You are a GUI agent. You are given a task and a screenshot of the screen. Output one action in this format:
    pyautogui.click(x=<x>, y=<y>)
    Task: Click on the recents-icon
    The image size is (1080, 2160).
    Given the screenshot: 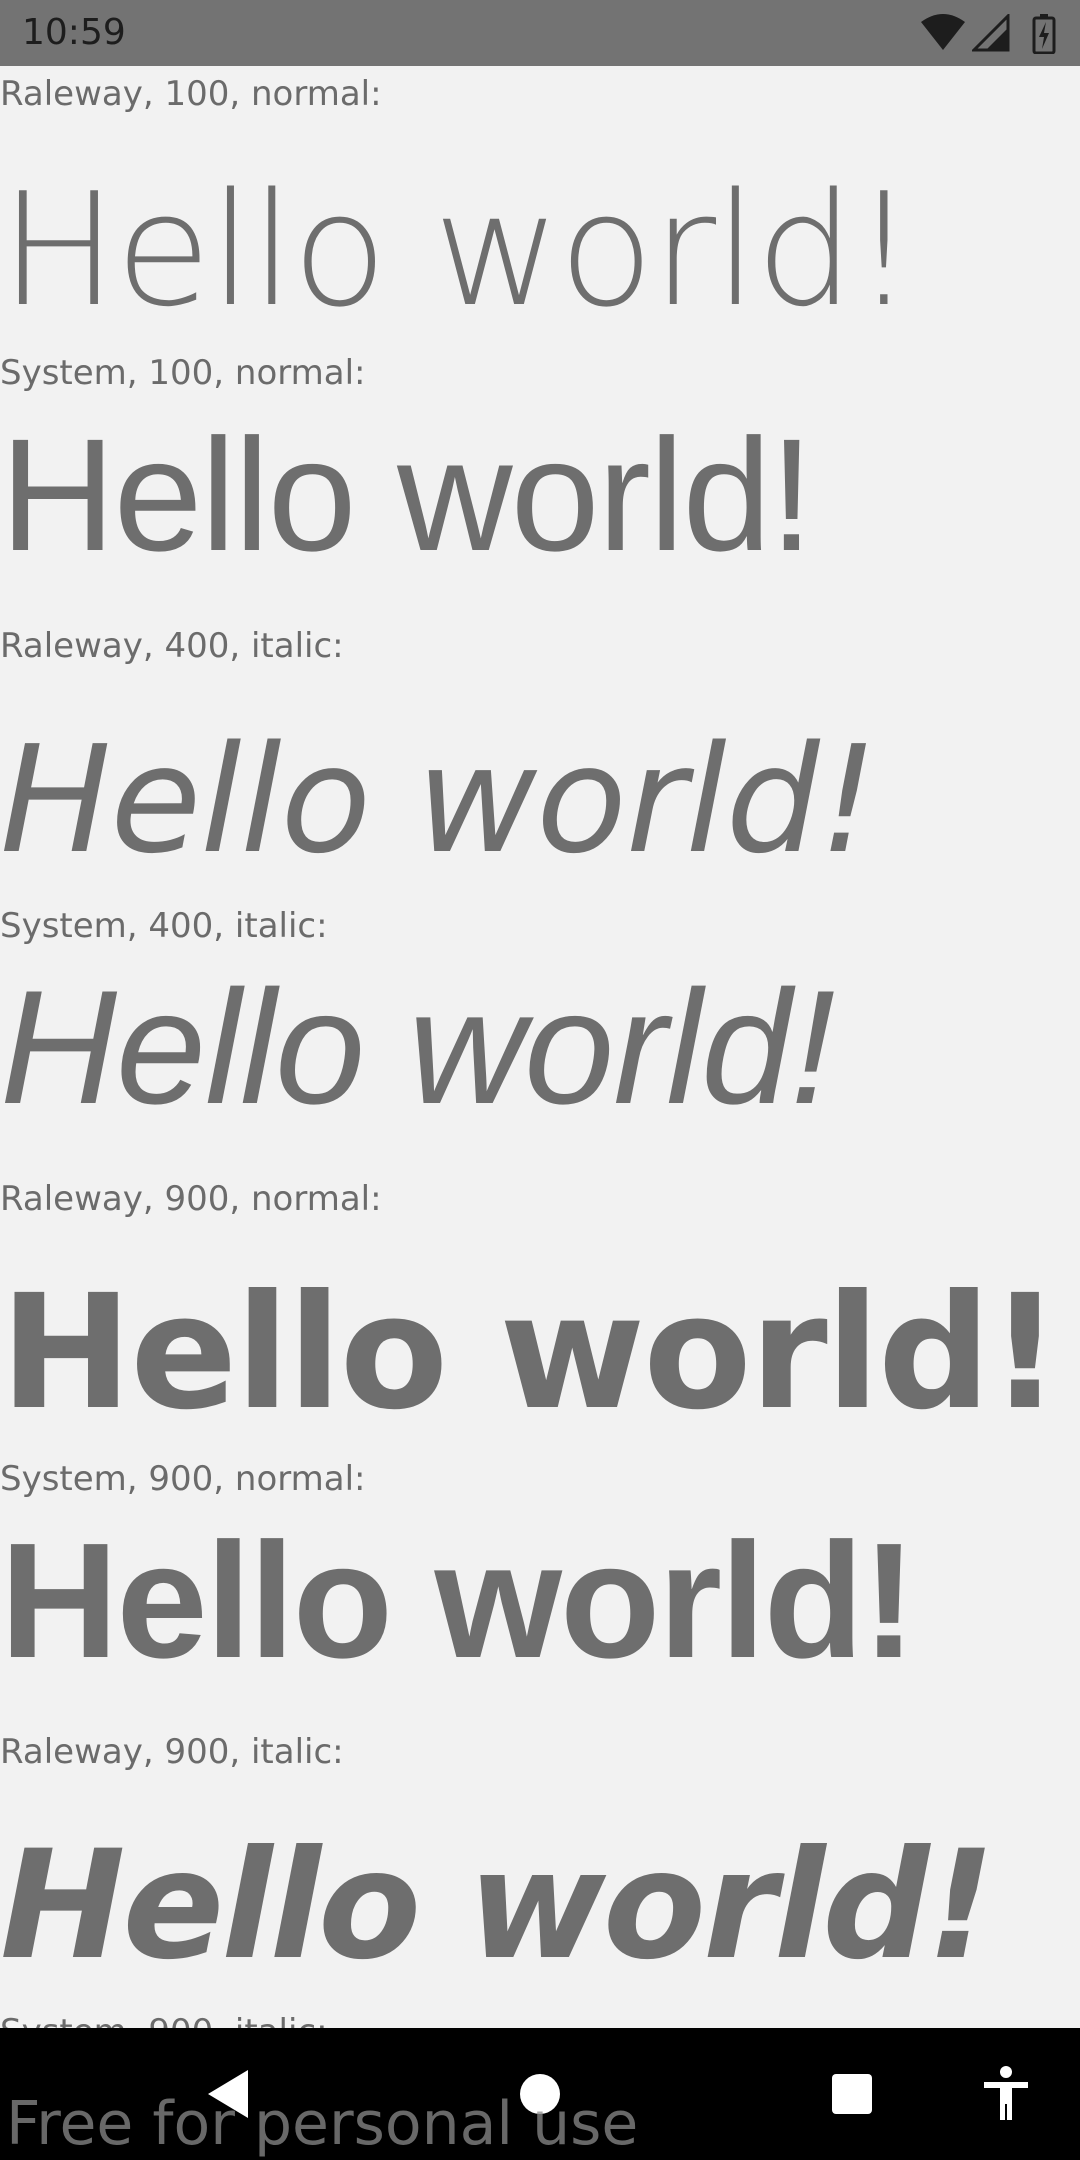 What is the action you would take?
    pyautogui.click(x=852, y=2094)
    